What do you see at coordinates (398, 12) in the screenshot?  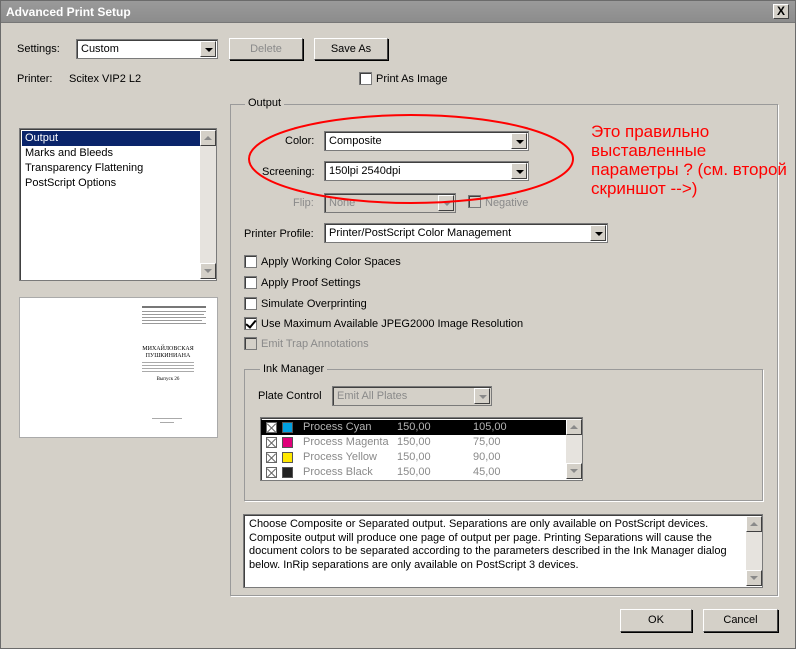 I see `title-bar: Advanced Print Setup X` at bounding box center [398, 12].